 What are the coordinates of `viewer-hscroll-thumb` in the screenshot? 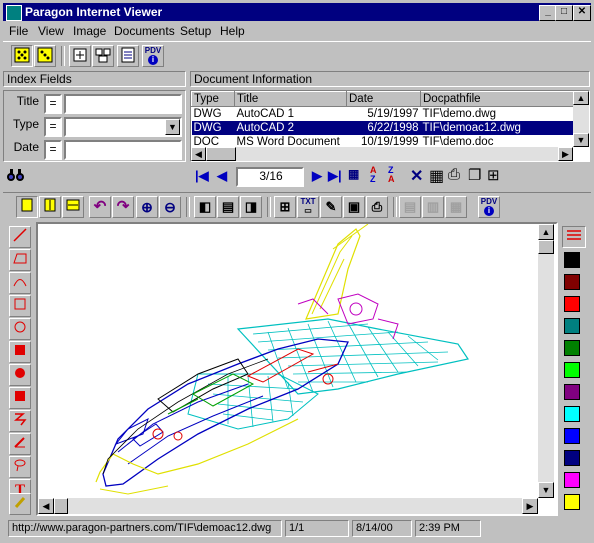 It's located at (61, 506).